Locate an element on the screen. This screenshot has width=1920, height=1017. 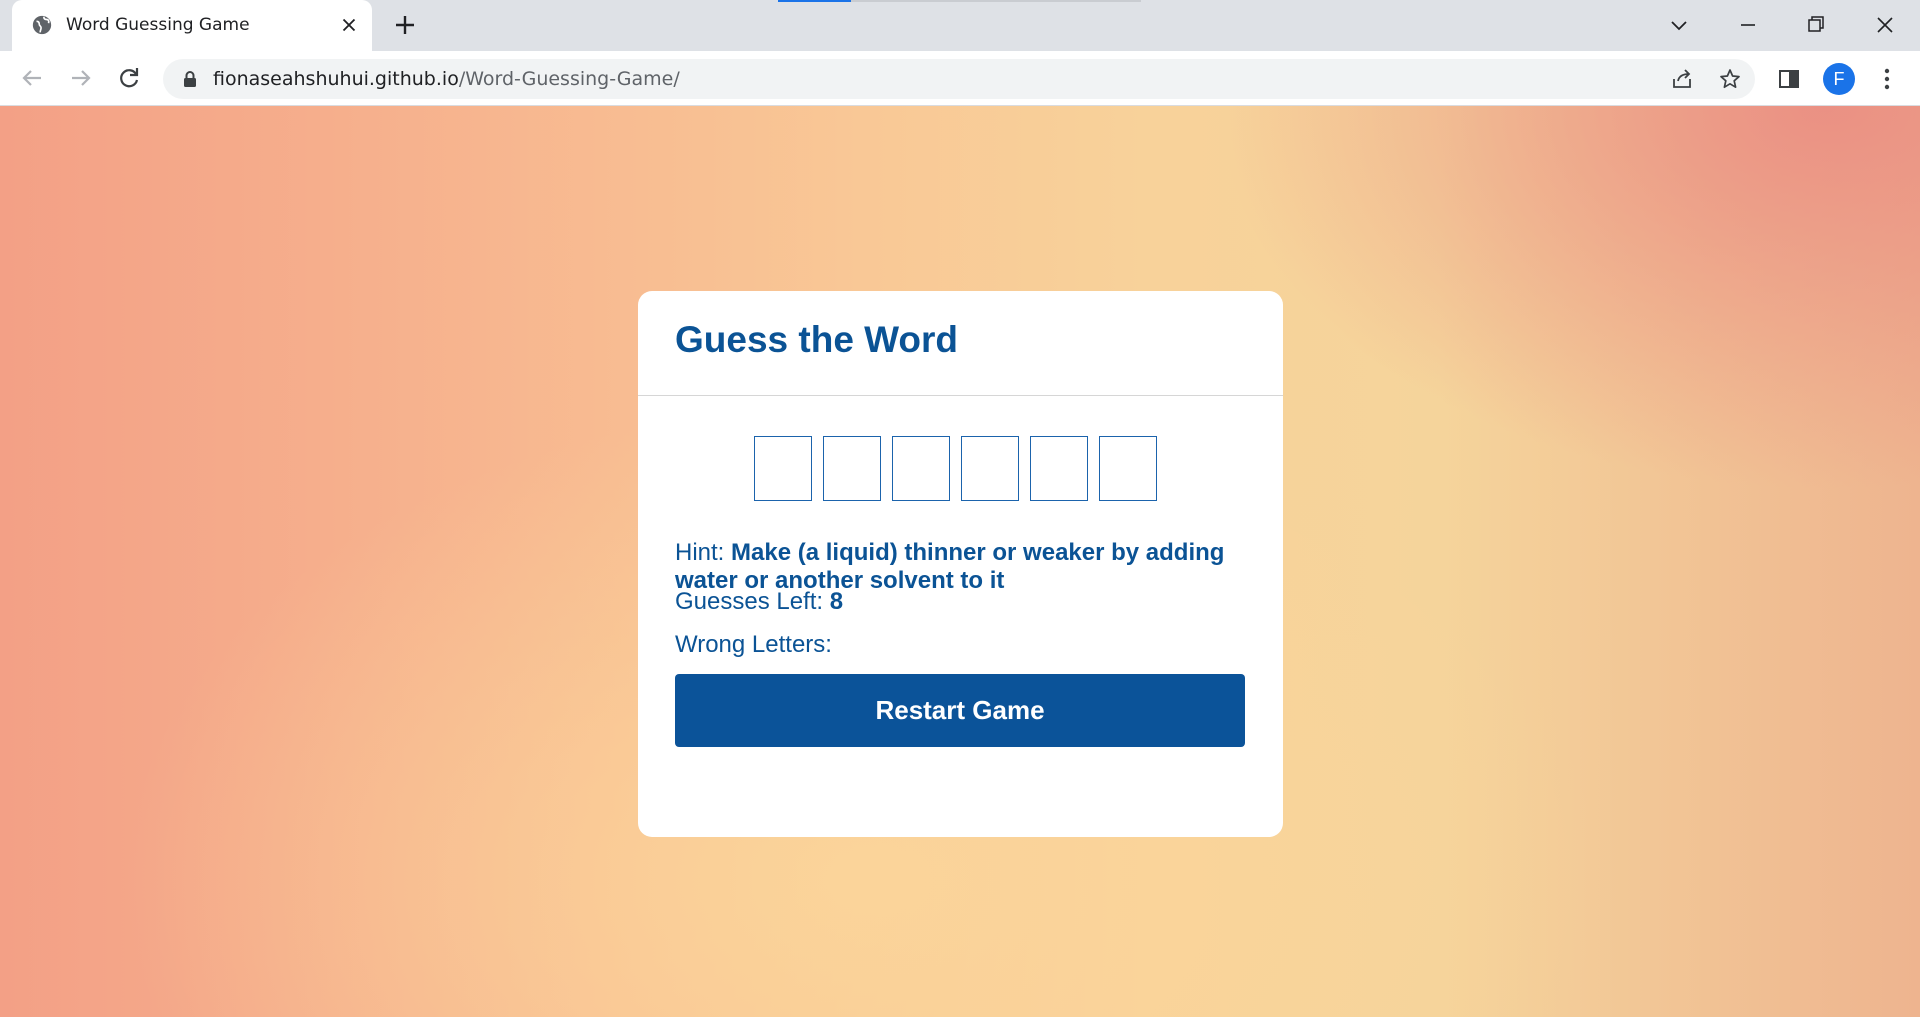
card-header: Guess the Word is located at coordinates (960, 343).